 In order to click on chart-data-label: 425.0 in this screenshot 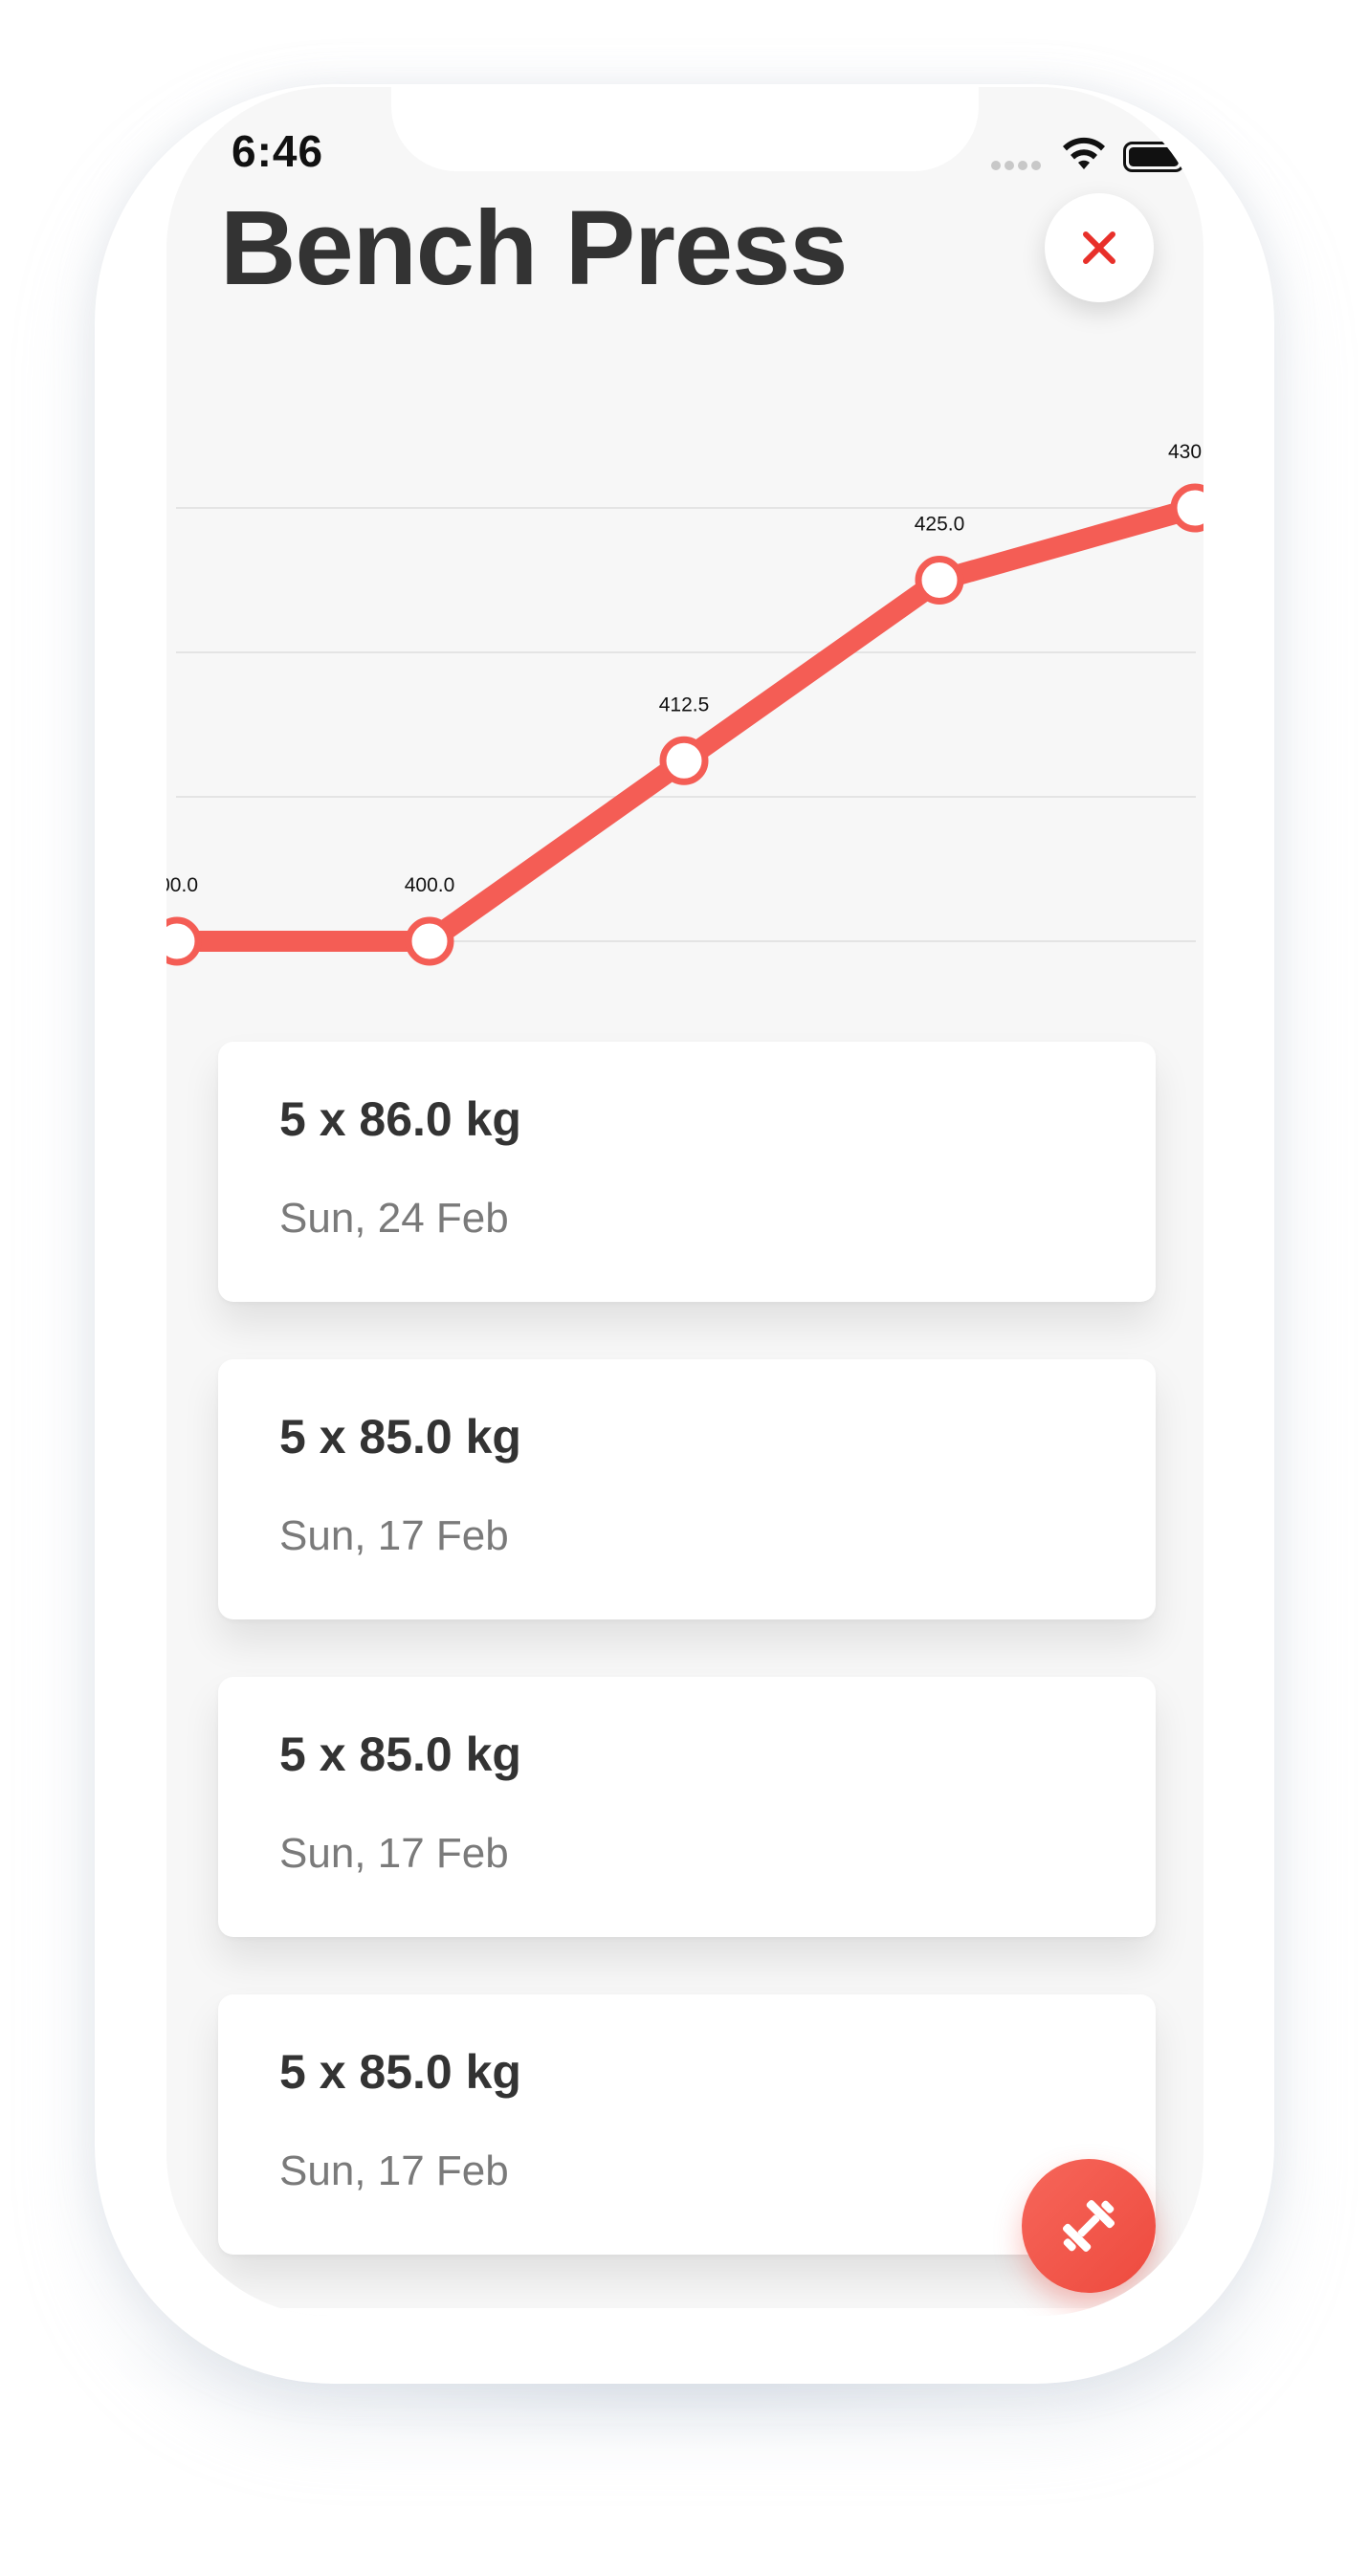, I will do `click(940, 525)`.